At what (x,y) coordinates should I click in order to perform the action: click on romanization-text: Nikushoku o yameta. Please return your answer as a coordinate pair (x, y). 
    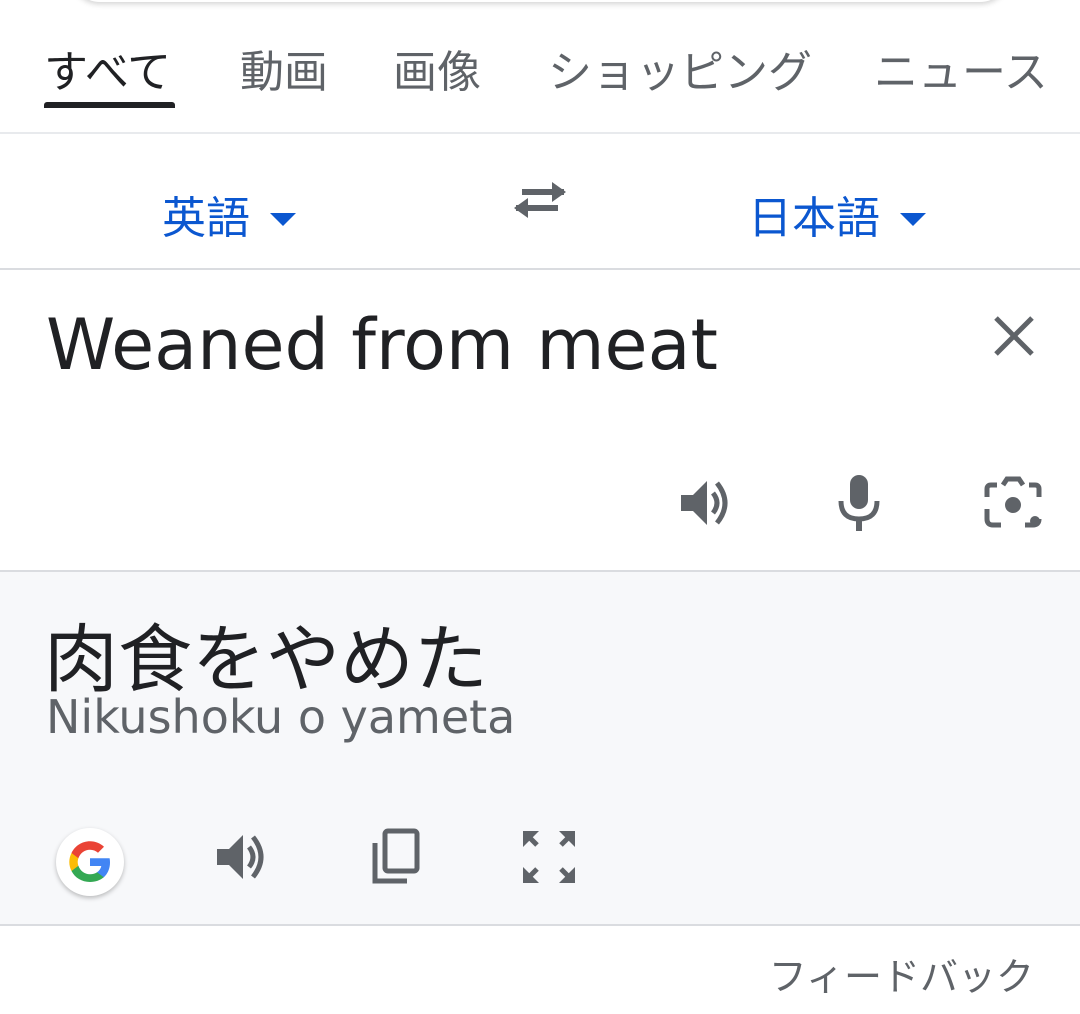
    Looking at the image, I should click on (281, 717).